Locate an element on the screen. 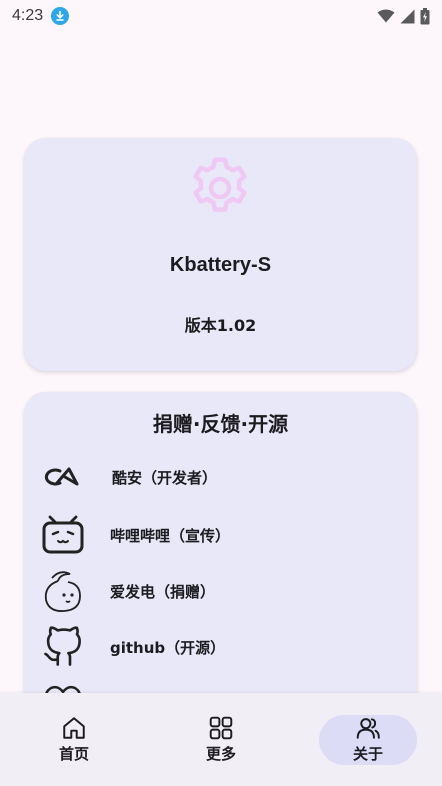  bottom-nav: 首页 更多 关于 is located at coordinates (221, 739).